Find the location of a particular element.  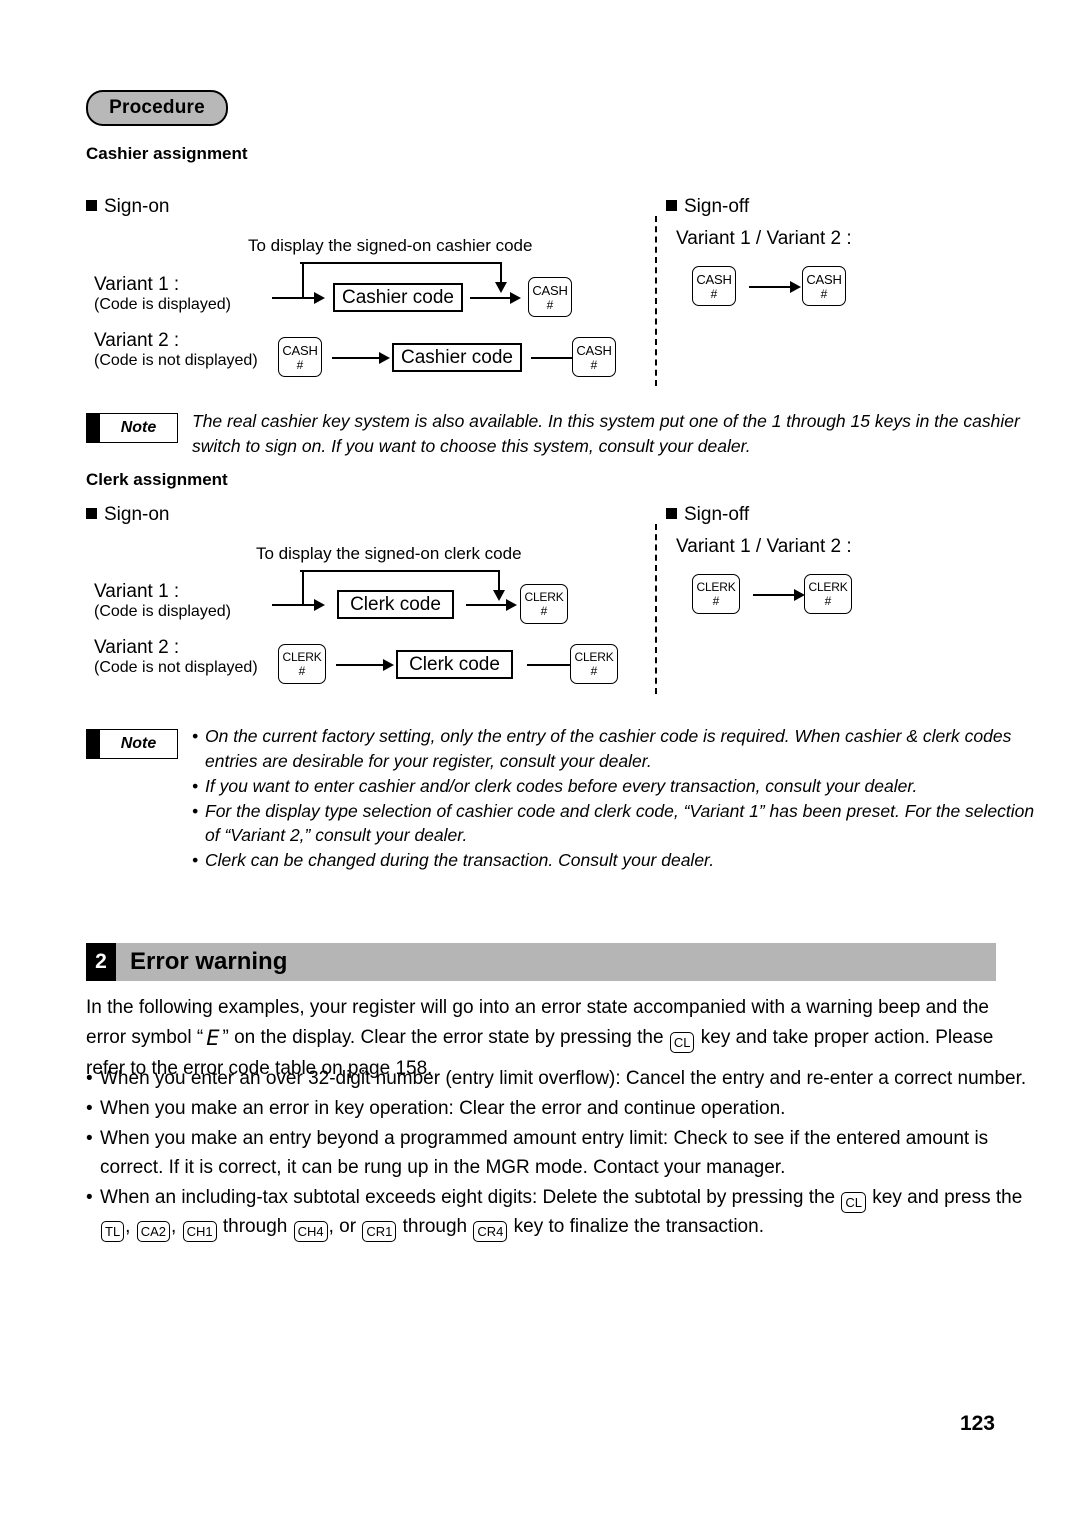

clerk-key-v2-start: CLERK # is located at coordinates (302, 664).